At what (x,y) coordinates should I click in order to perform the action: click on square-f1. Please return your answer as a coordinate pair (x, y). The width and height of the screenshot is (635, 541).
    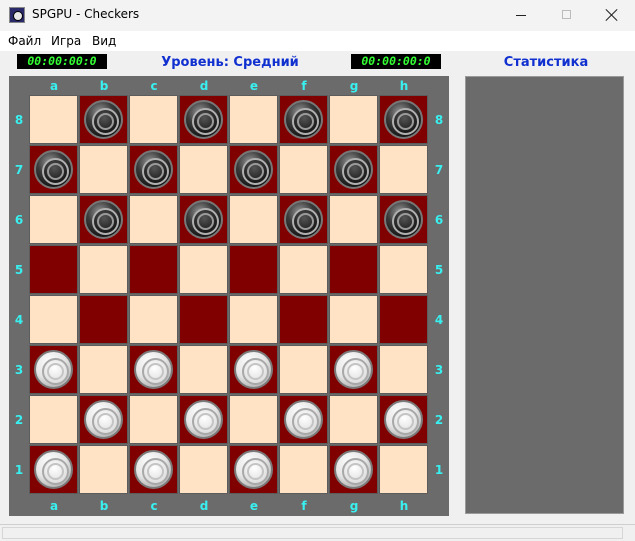
    Looking at the image, I should click on (303, 469).